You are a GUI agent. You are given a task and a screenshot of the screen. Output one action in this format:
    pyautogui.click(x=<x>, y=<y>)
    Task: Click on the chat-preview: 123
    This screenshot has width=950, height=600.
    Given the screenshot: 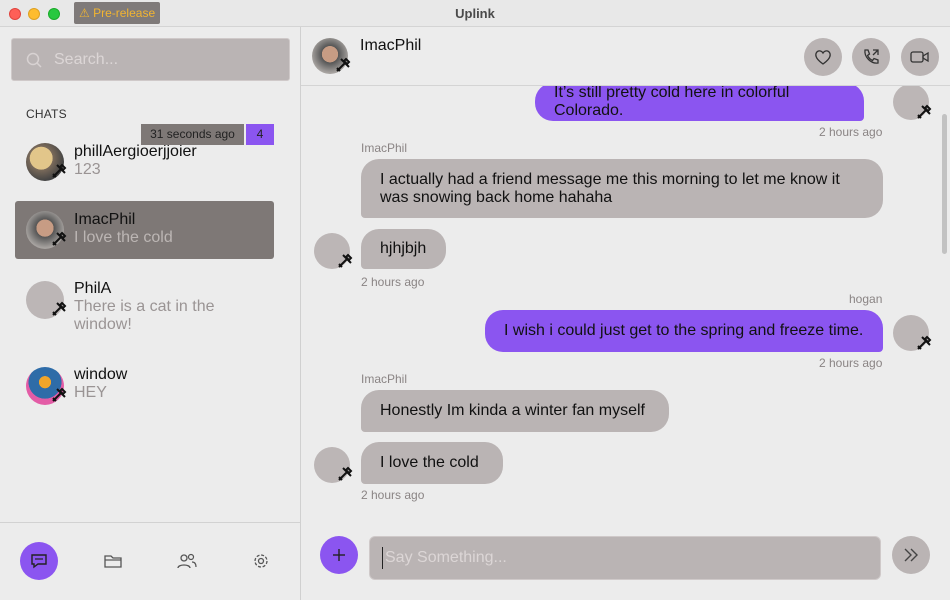 What is the action you would take?
    pyautogui.click(x=87, y=169)
    